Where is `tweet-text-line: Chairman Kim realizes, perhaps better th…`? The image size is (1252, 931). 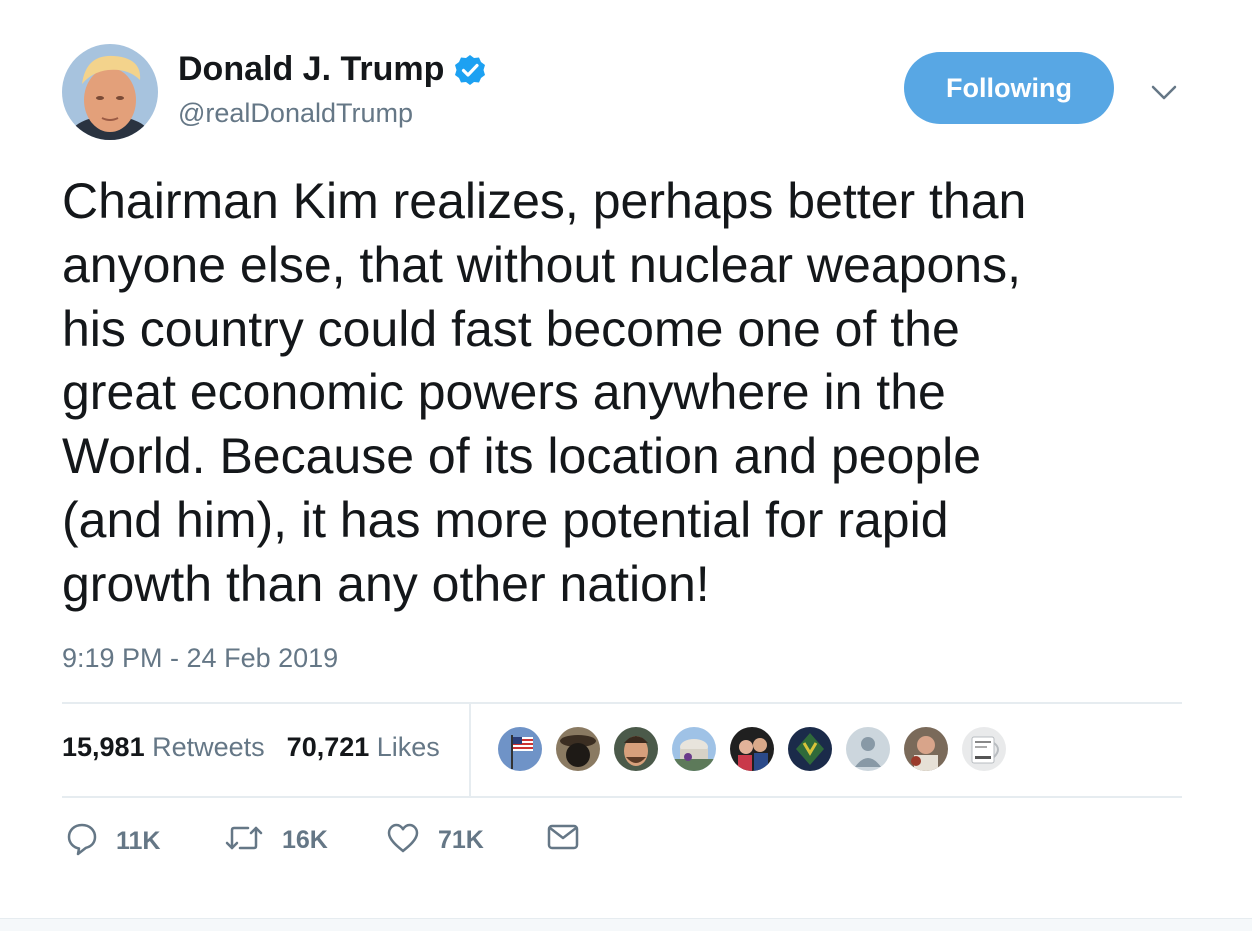
tweet-text-line: Chairman Kim realizes, perhaps better th… is located at coordinates (544, 201).